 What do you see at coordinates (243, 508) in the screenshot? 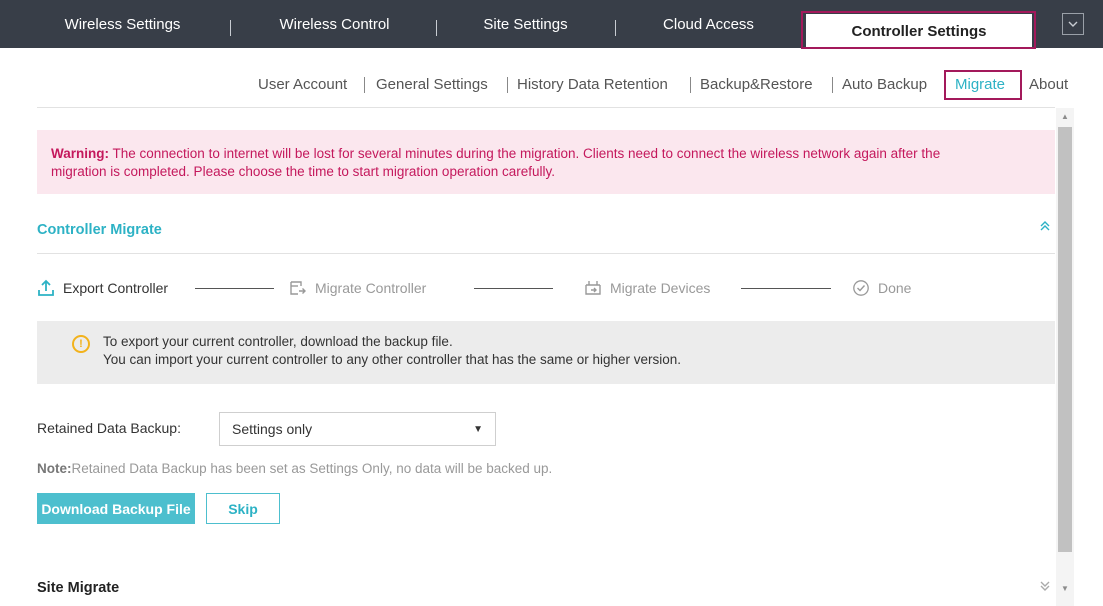
I see `skip-button: Skip` at bounding box center [243, 508].